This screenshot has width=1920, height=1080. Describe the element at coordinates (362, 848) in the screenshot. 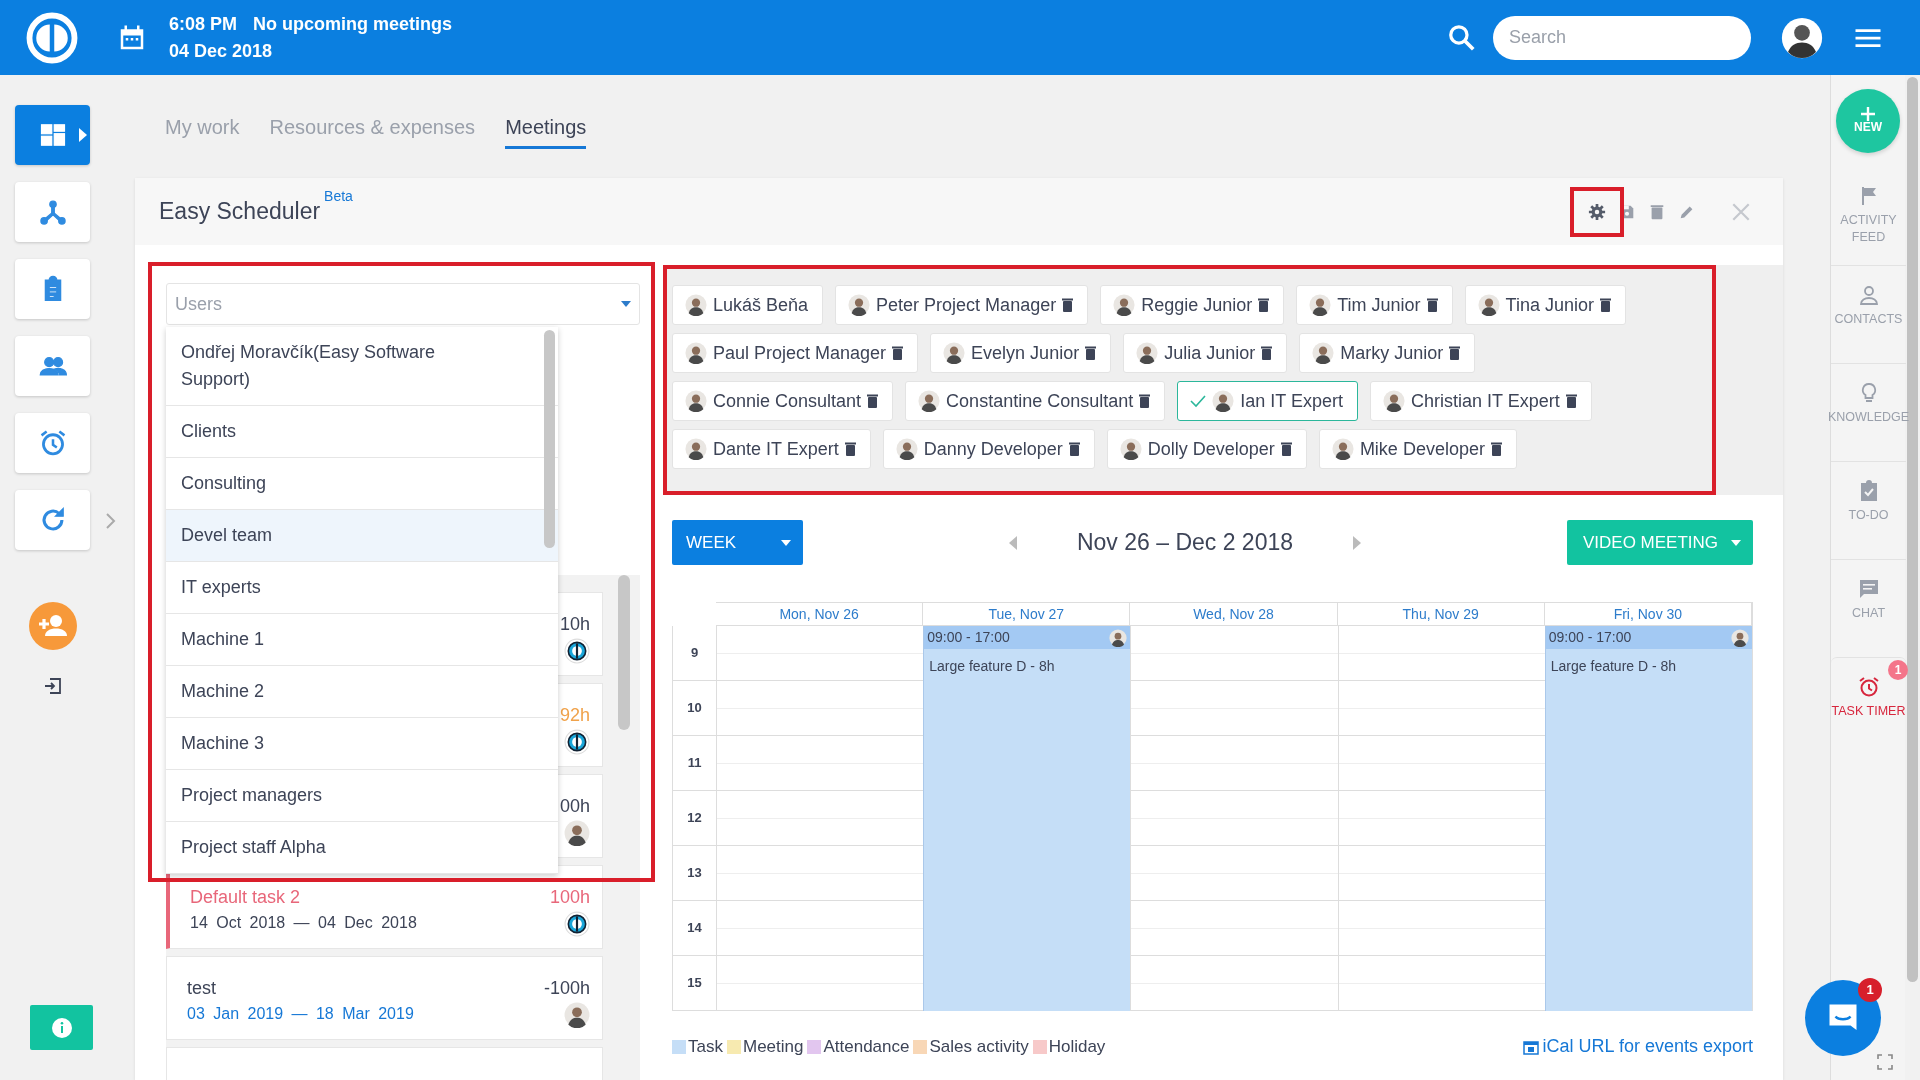

I see `dropdown-option: Project staff Alpha` at that location.